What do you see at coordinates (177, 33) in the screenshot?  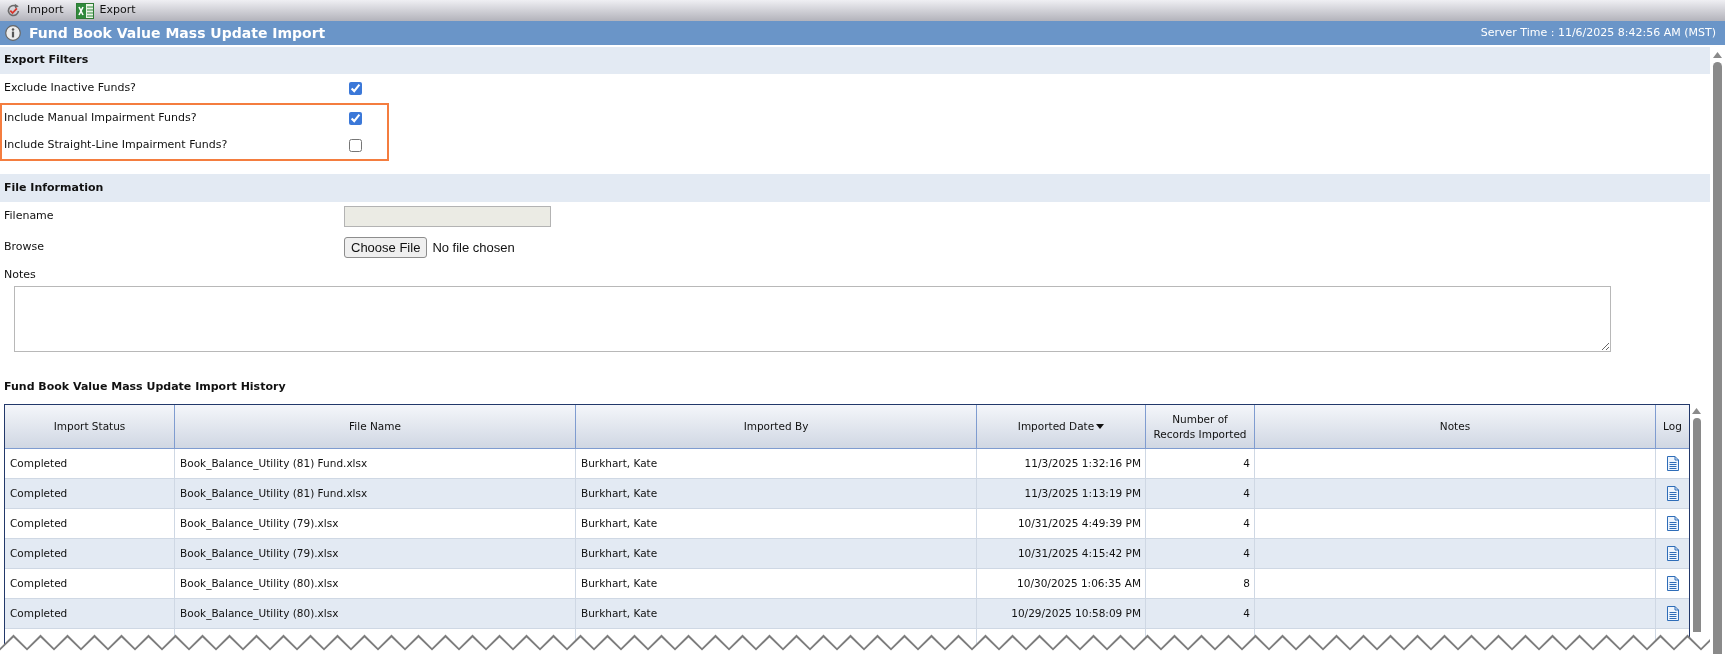 I see `page-title: Fund Book Value Mass Update Import` at bounding box center [177, 33].